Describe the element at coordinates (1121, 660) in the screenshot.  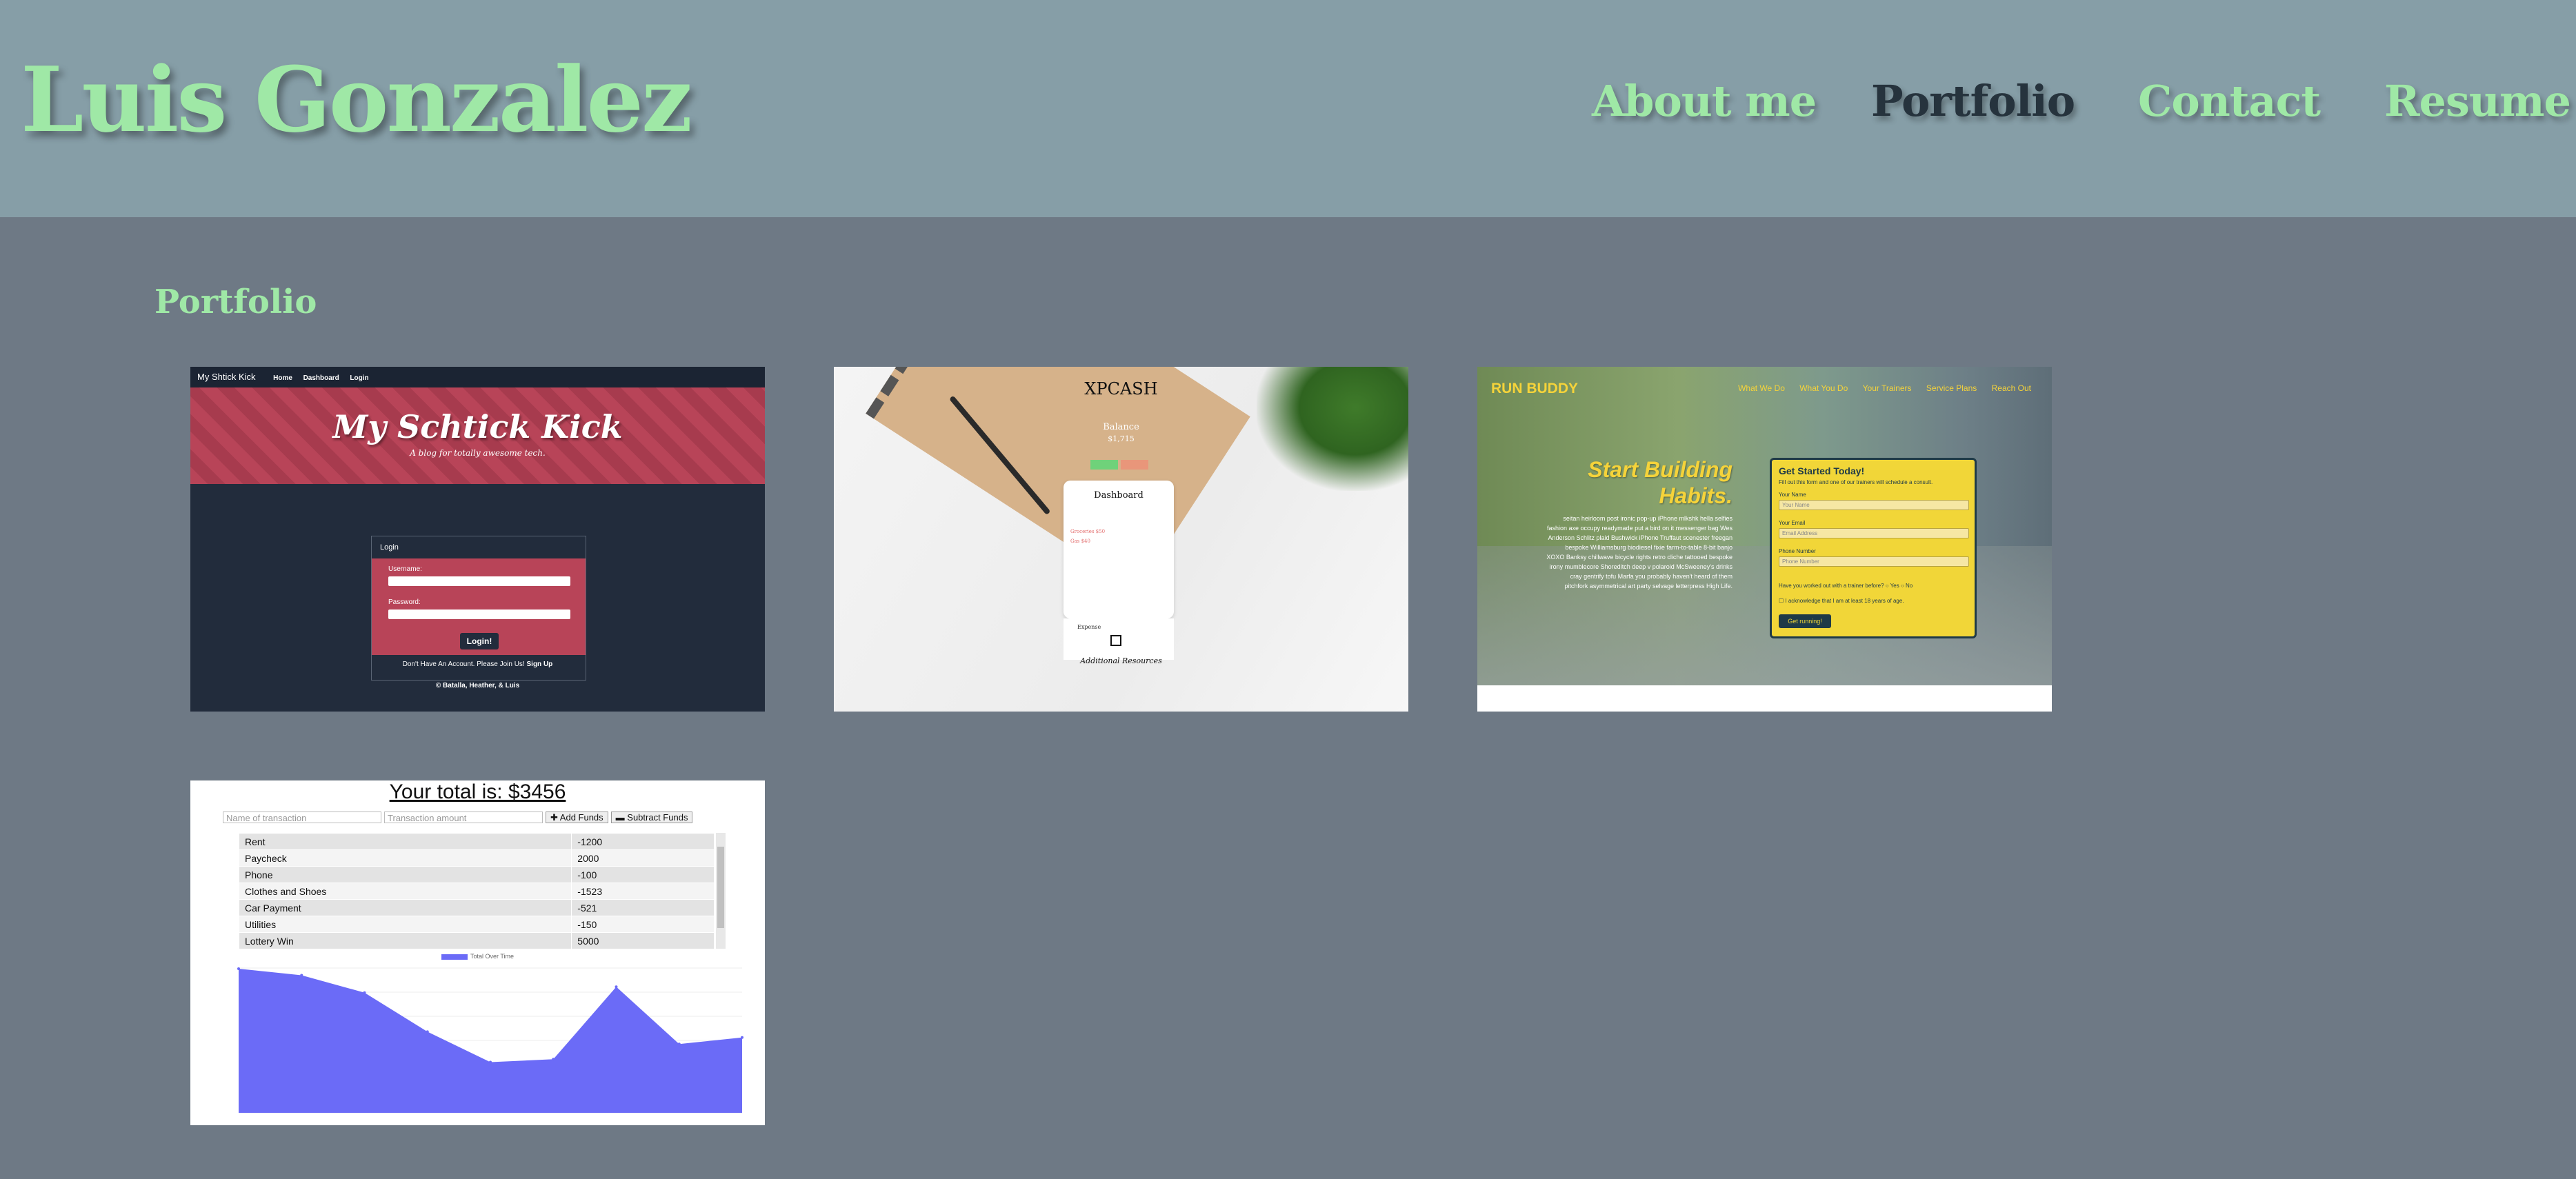
I see `additional-resources: Additional Resources` at that location.